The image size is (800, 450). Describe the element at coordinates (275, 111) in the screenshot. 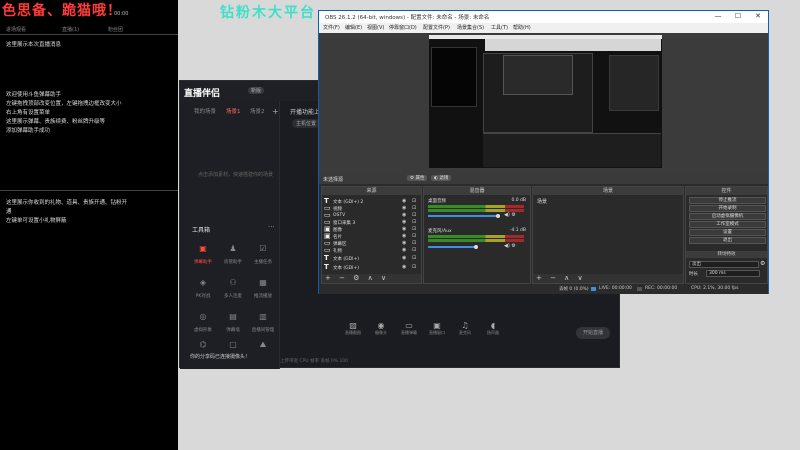

I see `add-scene-button: +` at that location.